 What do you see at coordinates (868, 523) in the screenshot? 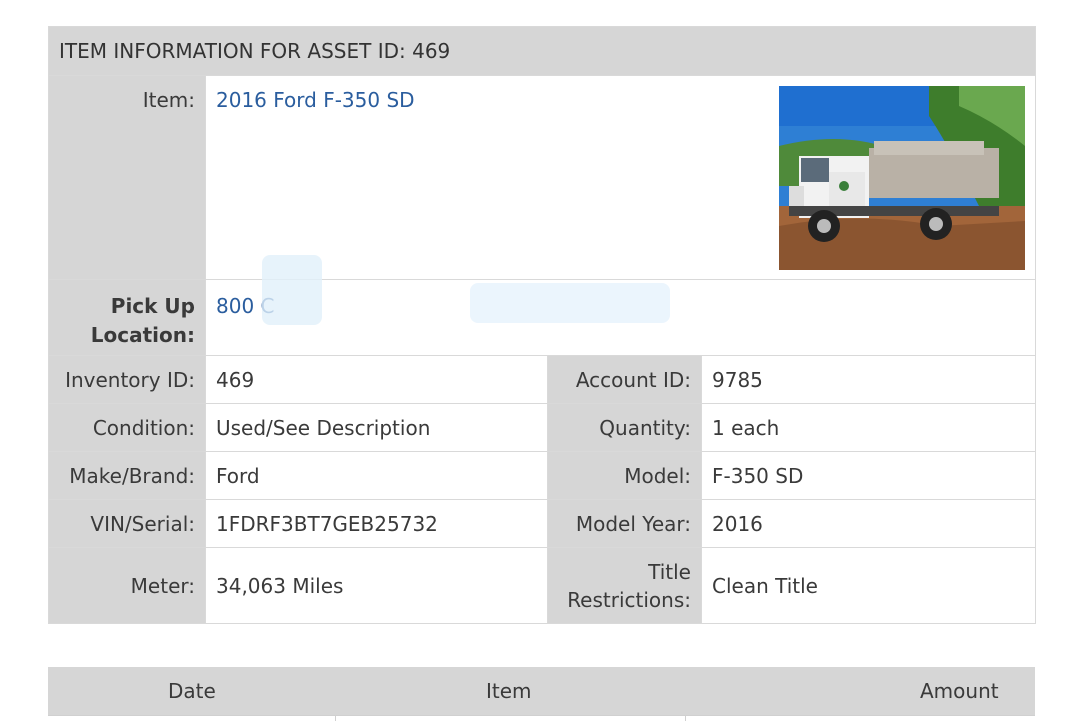
I see `model-year-value: 2016` at bounding box center [868, 523].